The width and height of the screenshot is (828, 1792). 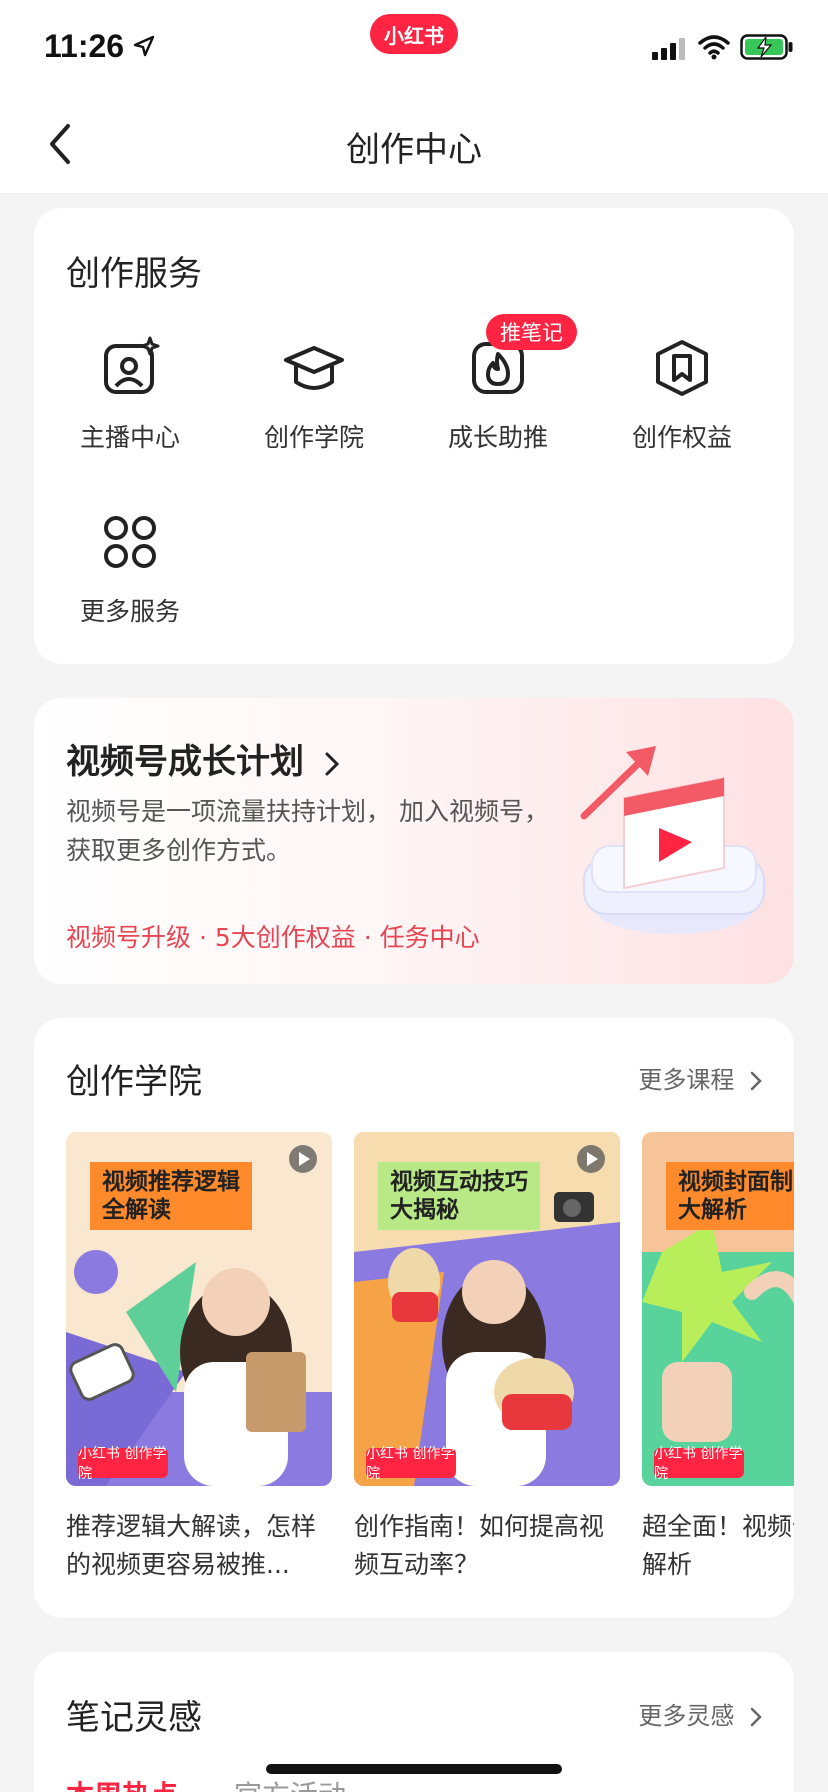 I want to click on growth-links: 视频号升级 · 5大创作权益 · 任务中心, so click(x=273, y=936).